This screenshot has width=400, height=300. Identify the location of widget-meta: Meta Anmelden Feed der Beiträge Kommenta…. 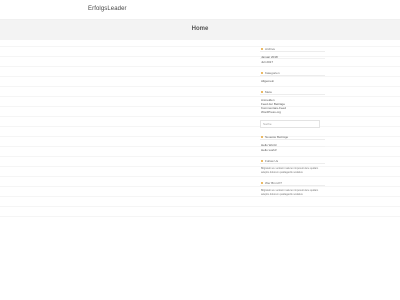
(292, 101).